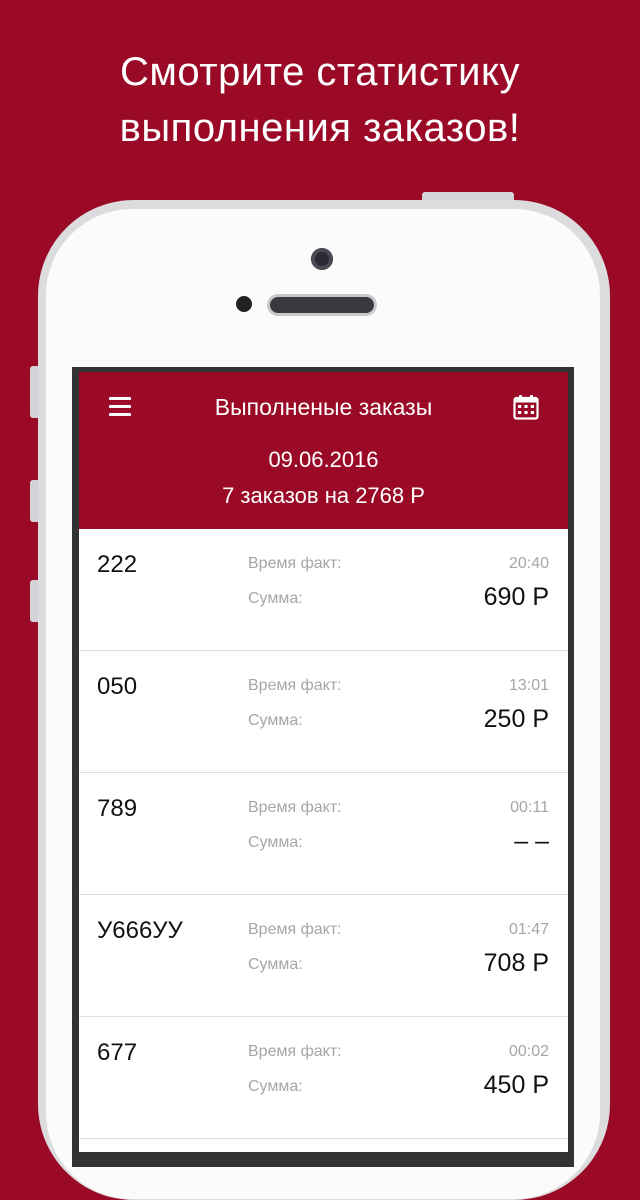  I want to click on order-number: У666УУ, so click(140, 930).